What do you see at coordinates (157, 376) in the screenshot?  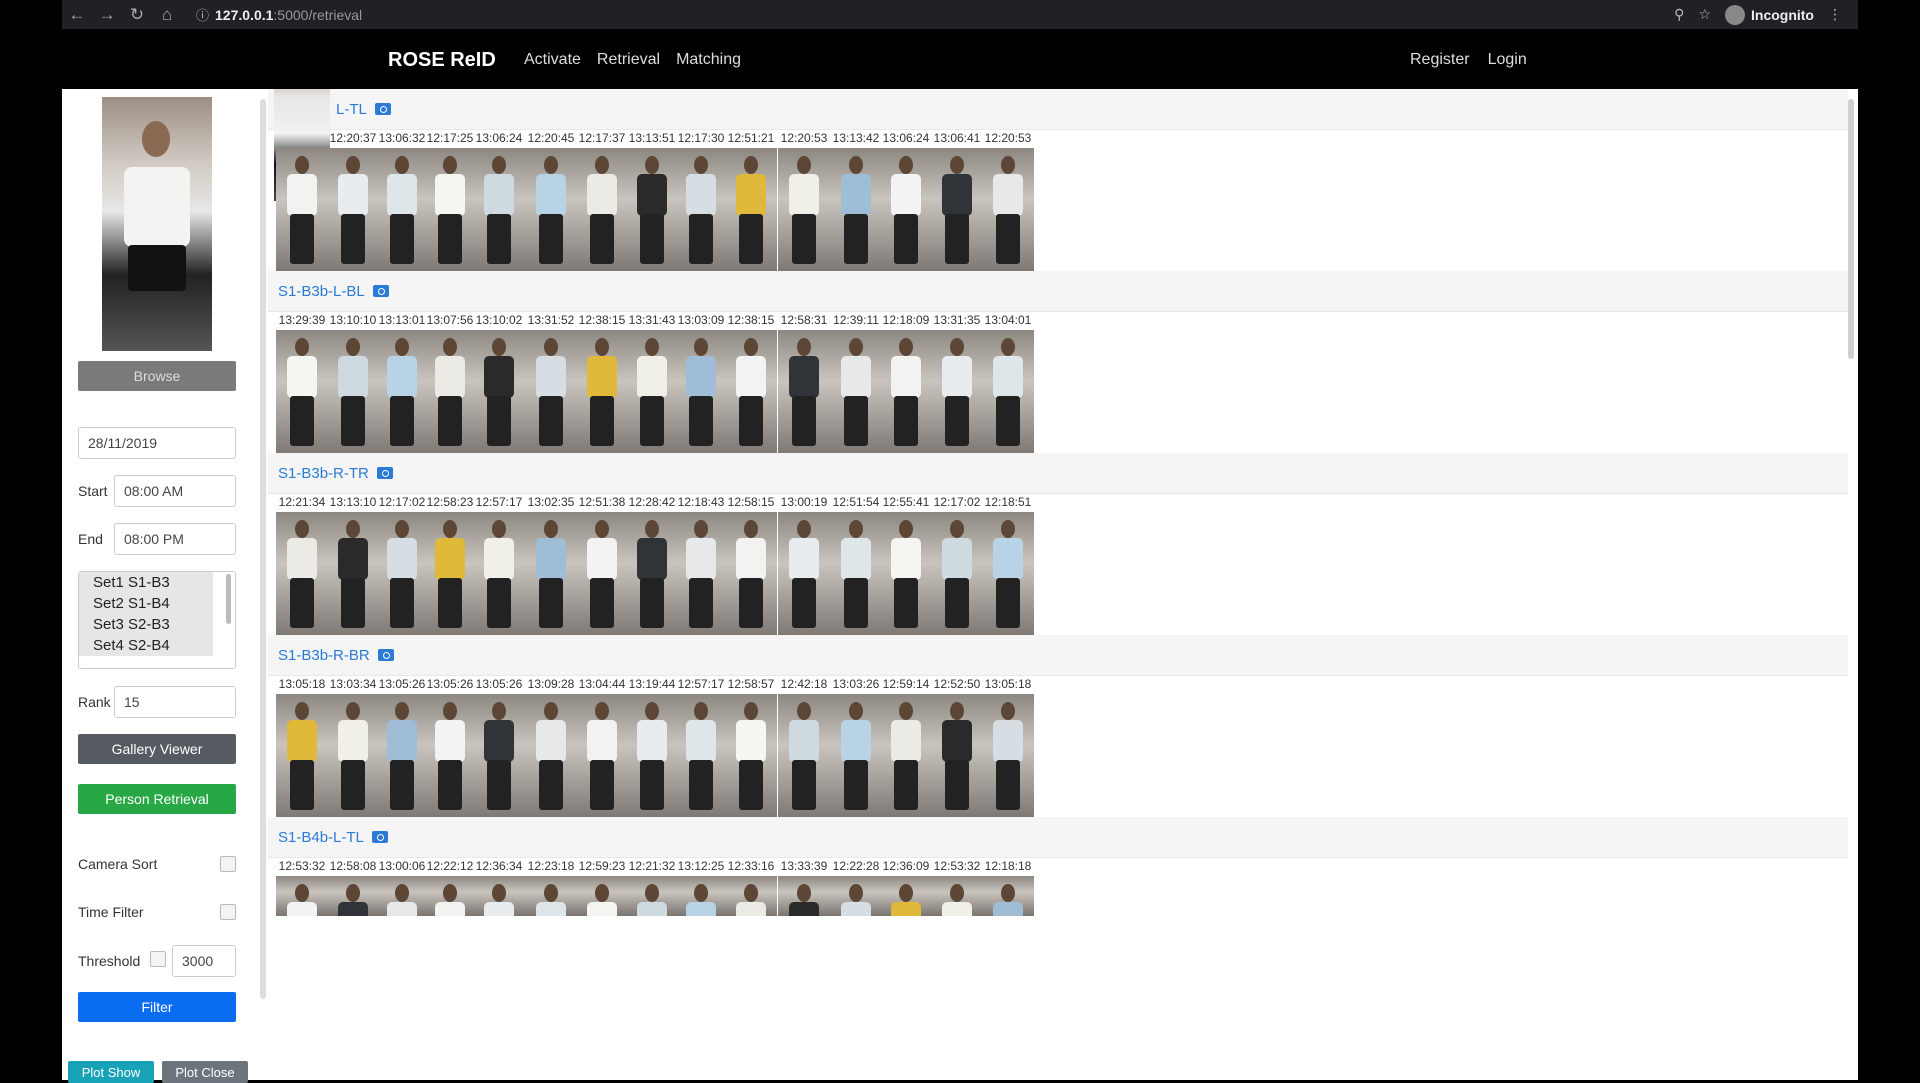 I see `browse-button: Browse` at bounding box center [157, 376].